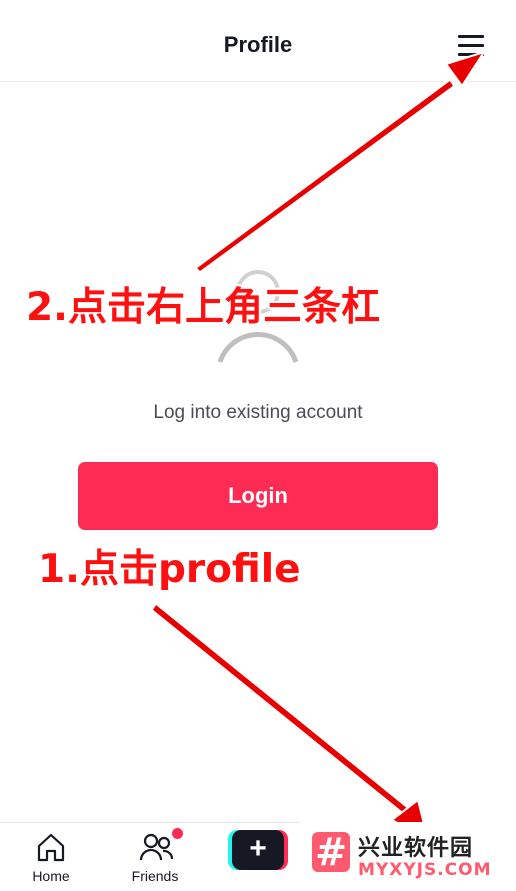  I want to click on tab-friends-label: Friends, so click(155, 876).